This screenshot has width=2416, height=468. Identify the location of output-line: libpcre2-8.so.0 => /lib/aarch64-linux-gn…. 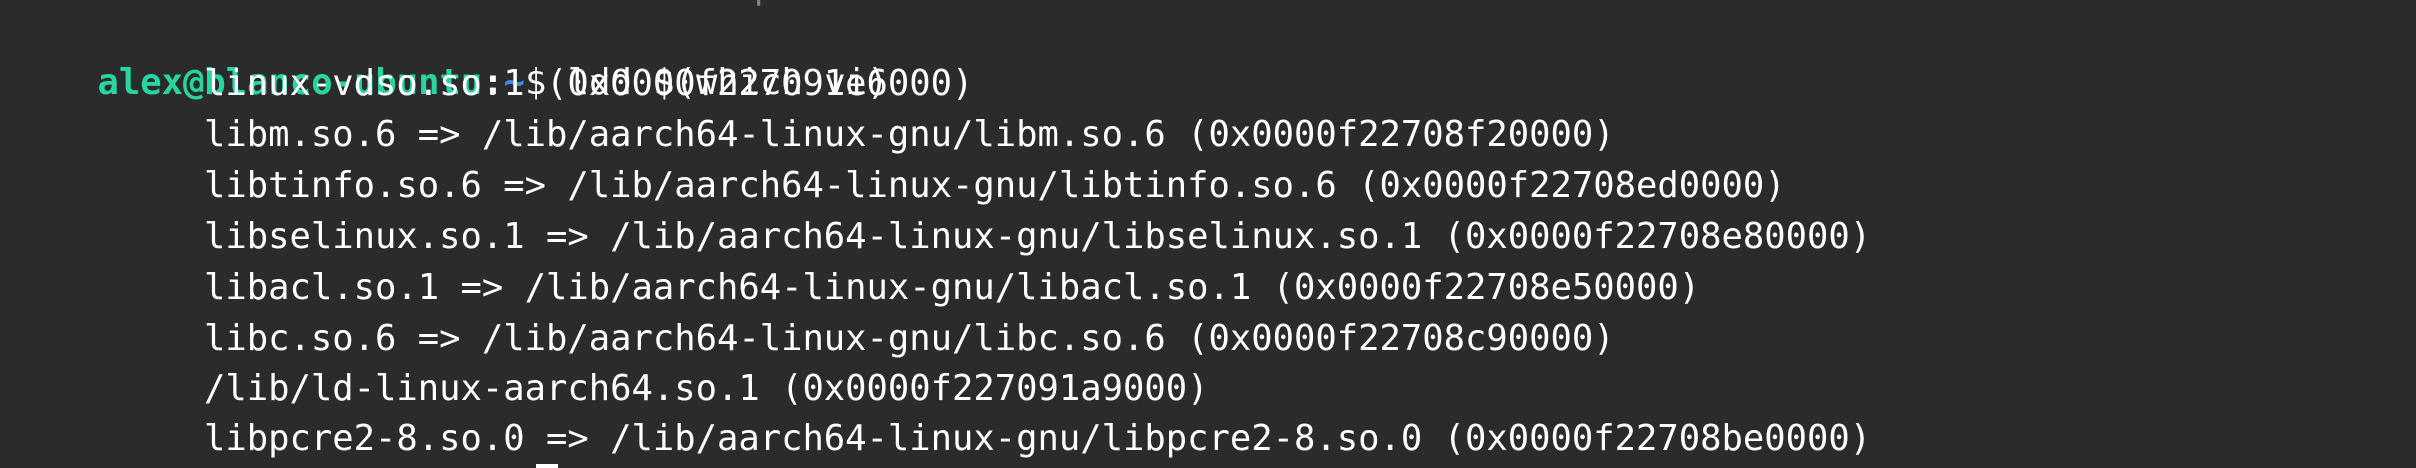
(1038, 438).